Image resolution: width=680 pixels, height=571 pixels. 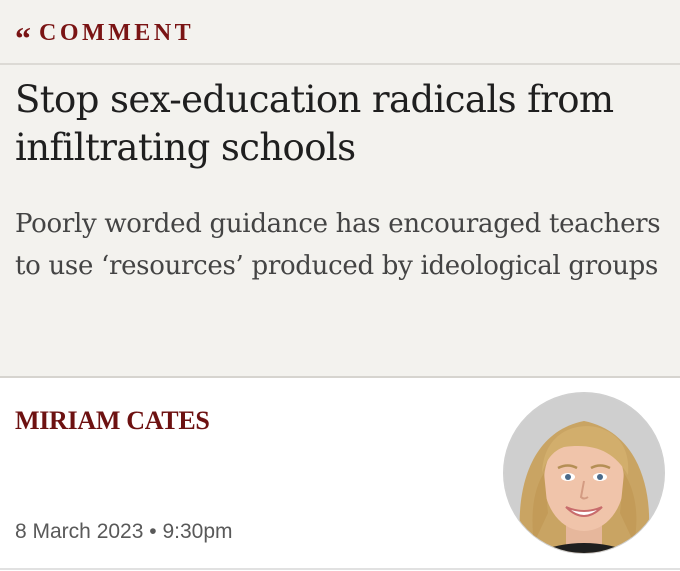 I want to click on section-label-row: “ COMMENT, so click(x=104, y=36).